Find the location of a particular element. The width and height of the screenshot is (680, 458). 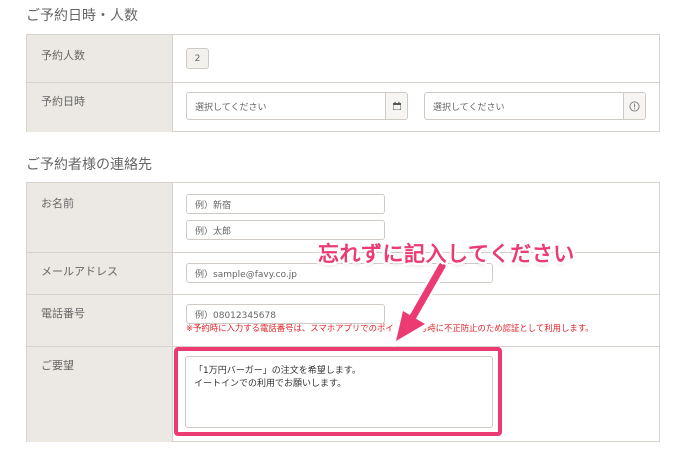

info-icon is located at coordinates (634, 106).